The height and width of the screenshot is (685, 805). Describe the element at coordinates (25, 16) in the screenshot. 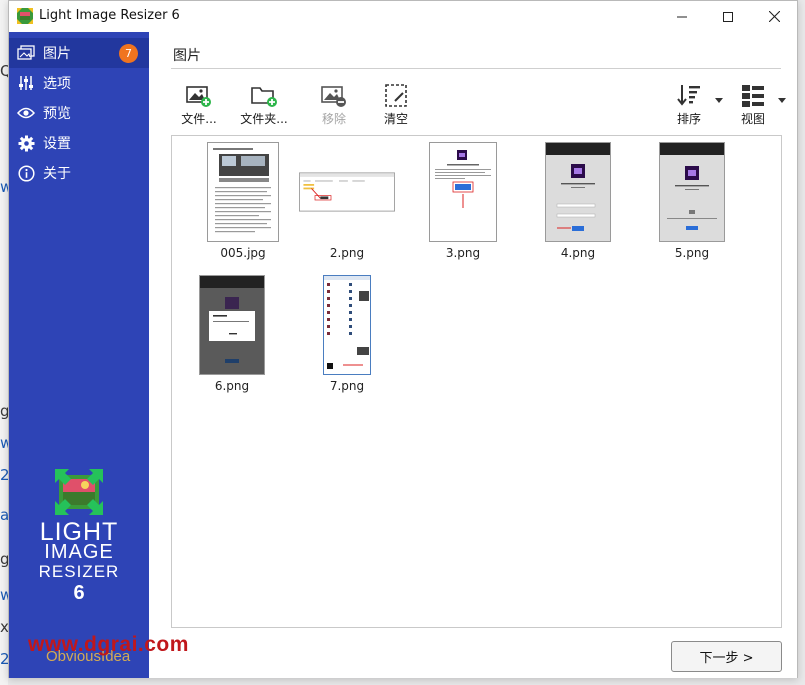

I see `app-logo-icon` at that location.